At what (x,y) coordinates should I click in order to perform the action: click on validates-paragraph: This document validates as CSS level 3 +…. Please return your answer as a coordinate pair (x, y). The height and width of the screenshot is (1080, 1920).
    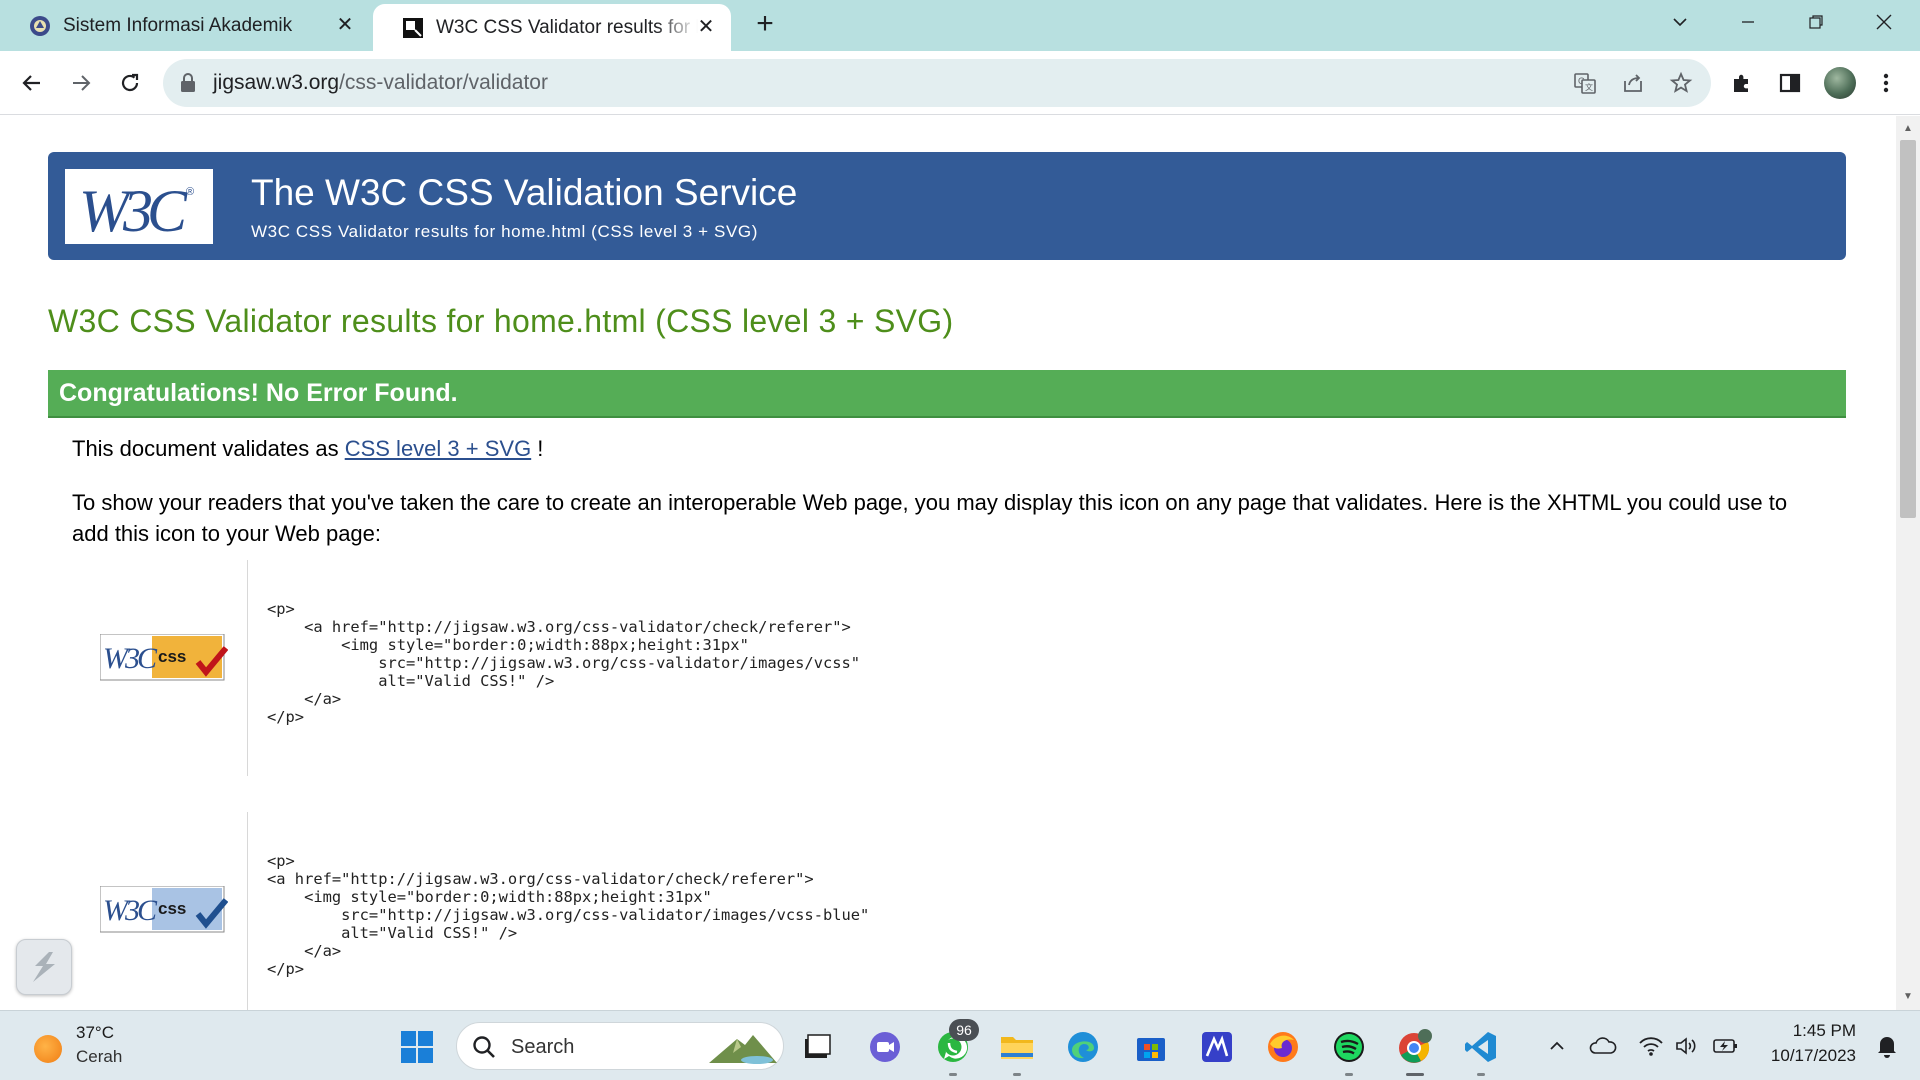
    Looking at the image, I should click on (307, 448).